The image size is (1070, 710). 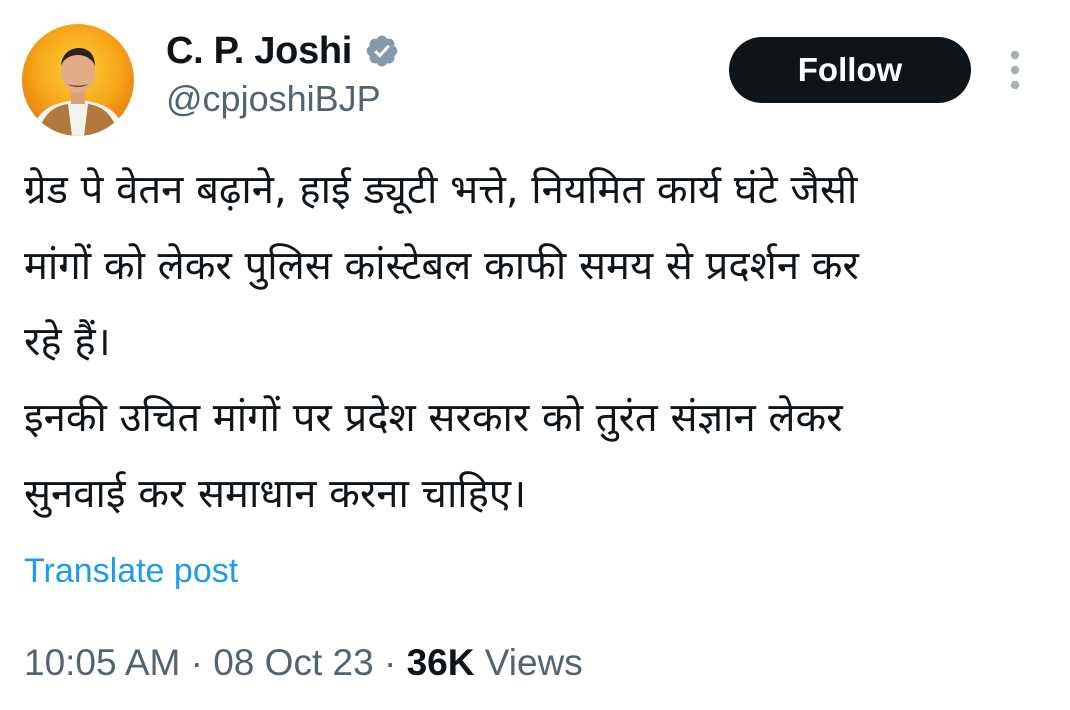 I want to click on views-count: 36K, so click(x=440, y=662).